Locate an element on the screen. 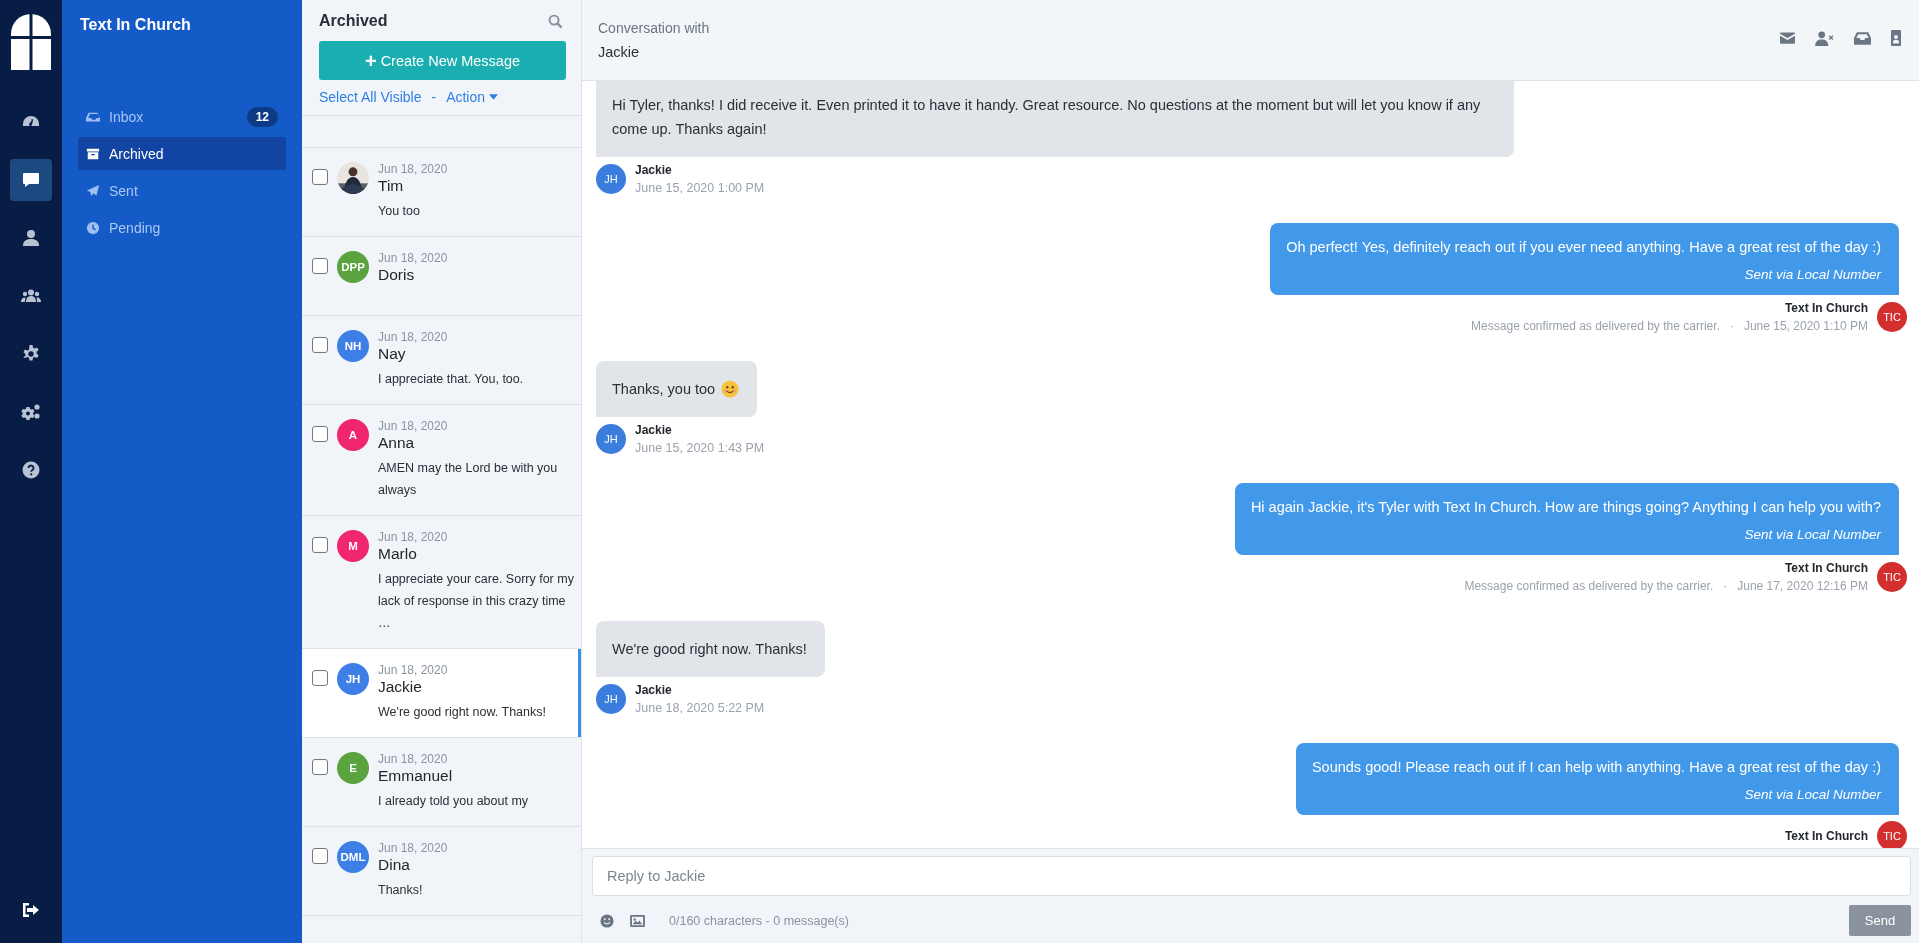 Image resolution: width=1919 pixels, height=943 pixels. archive-icon is located at coordinates (93, 153).